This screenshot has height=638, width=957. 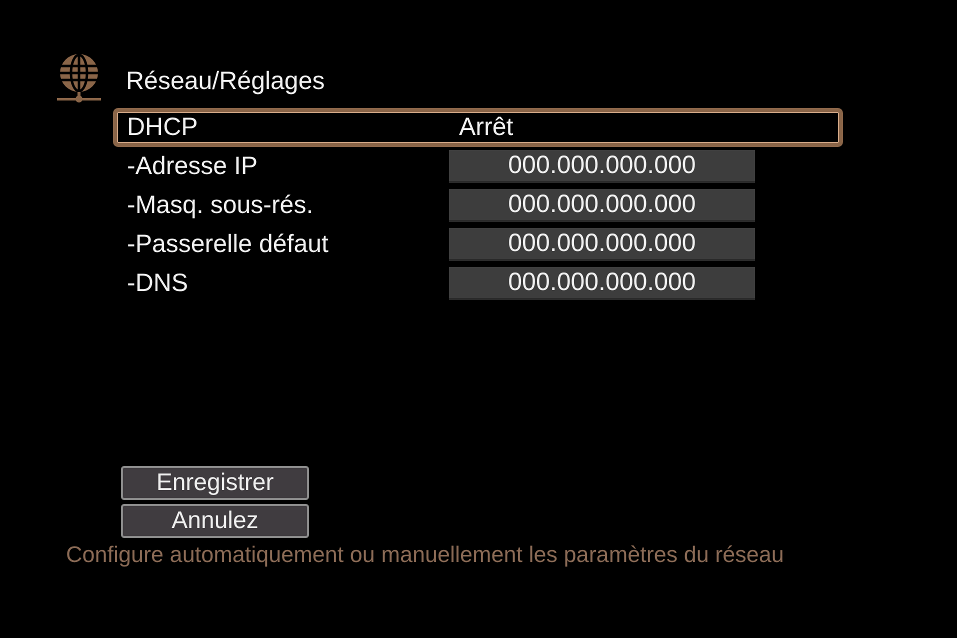 I want to click on setting-label: -DNS, so click(x=158, y=283).